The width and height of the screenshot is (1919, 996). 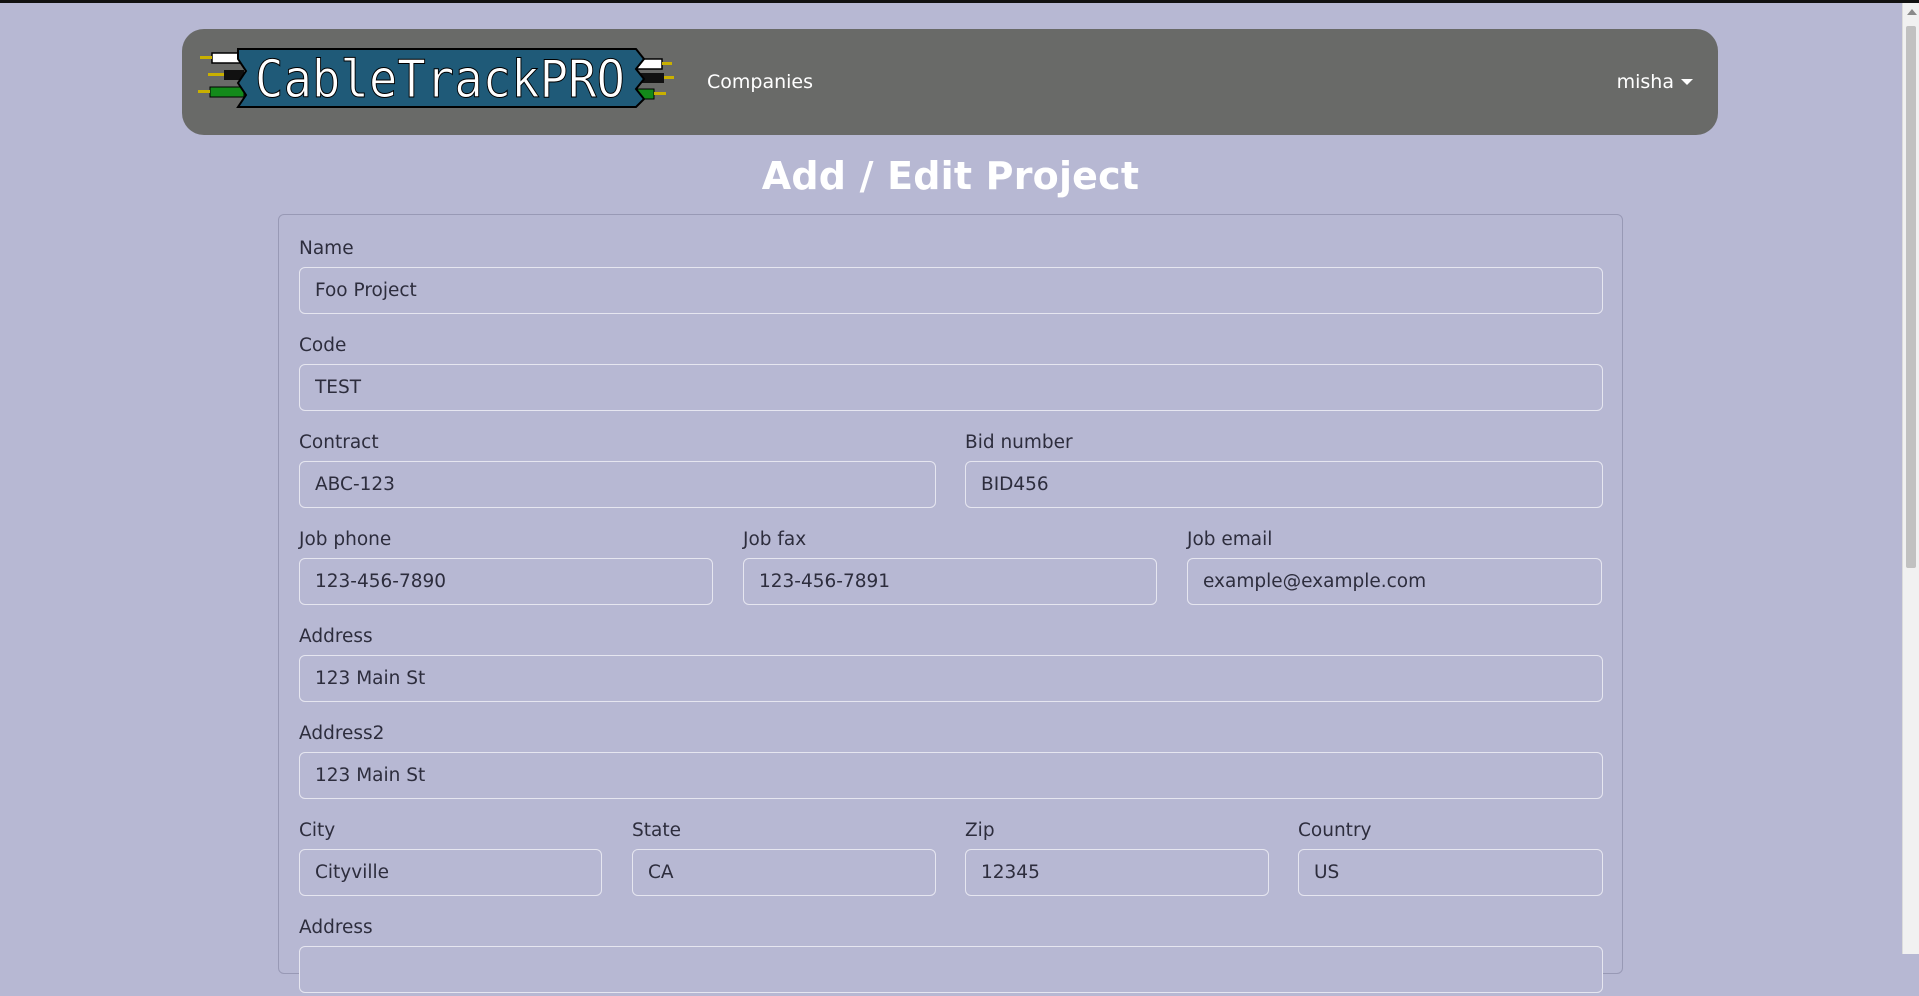 What do you see at coordinates (951, 969) in the screenshot?
I see `address-extra-input` at bounding box center [951, 969].